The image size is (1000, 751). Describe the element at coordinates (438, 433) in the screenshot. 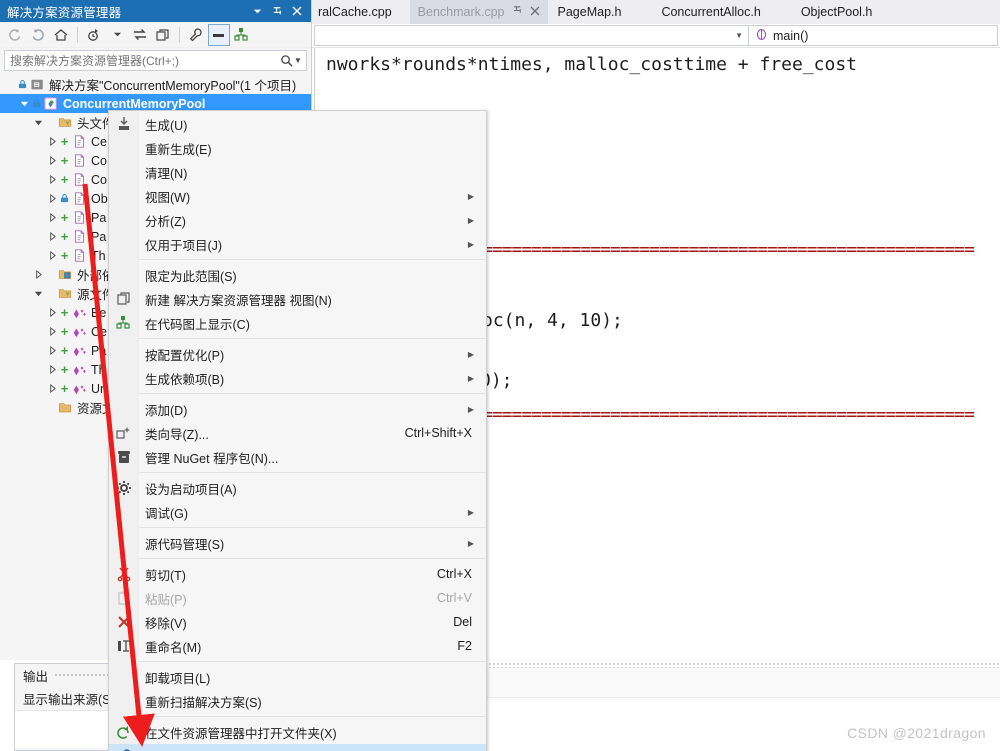

I see `menu-item-shortcut: Ctrl+Shift+X` at that location.